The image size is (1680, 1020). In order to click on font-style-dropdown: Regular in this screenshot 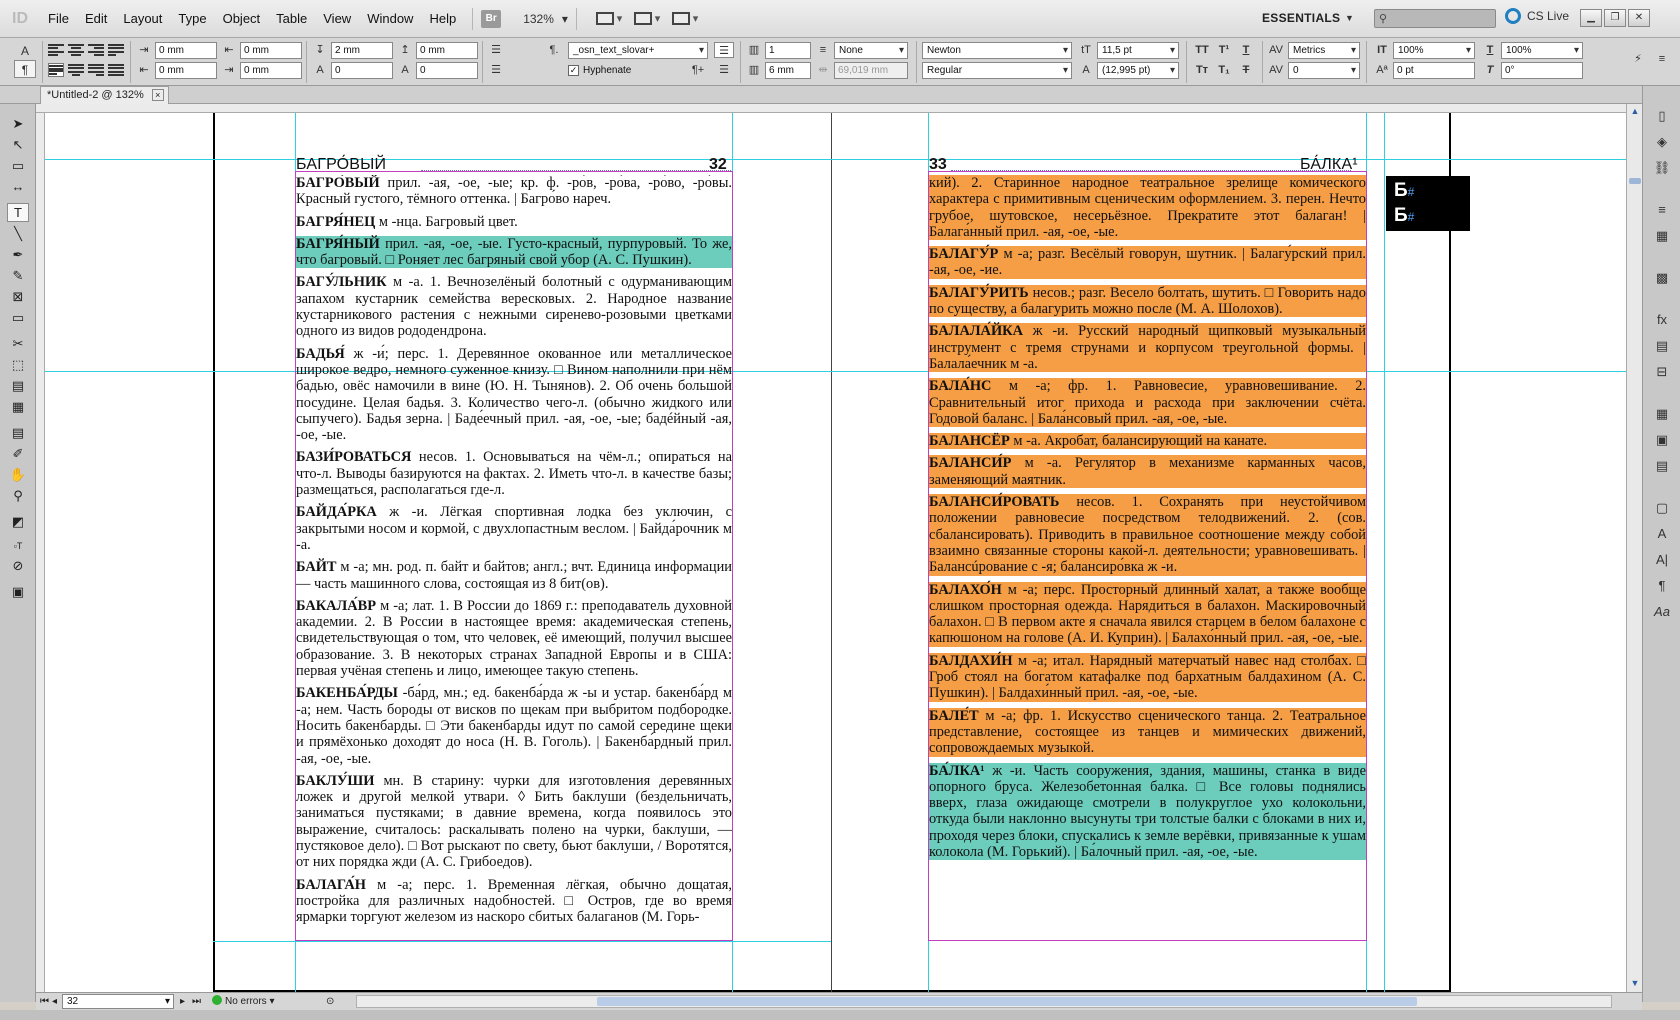, I will do `click(997, 70)`.